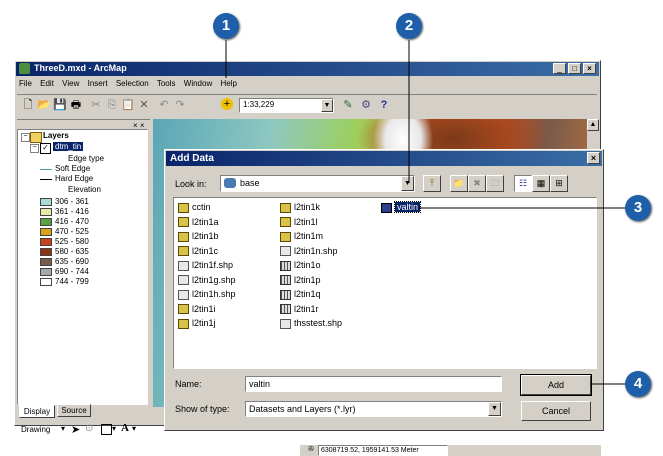 The height and width of the screenshot is (456, 663). Describe the element at coordinates (198, 83) in the screenshot. I see `menu-window: Window` at that location.